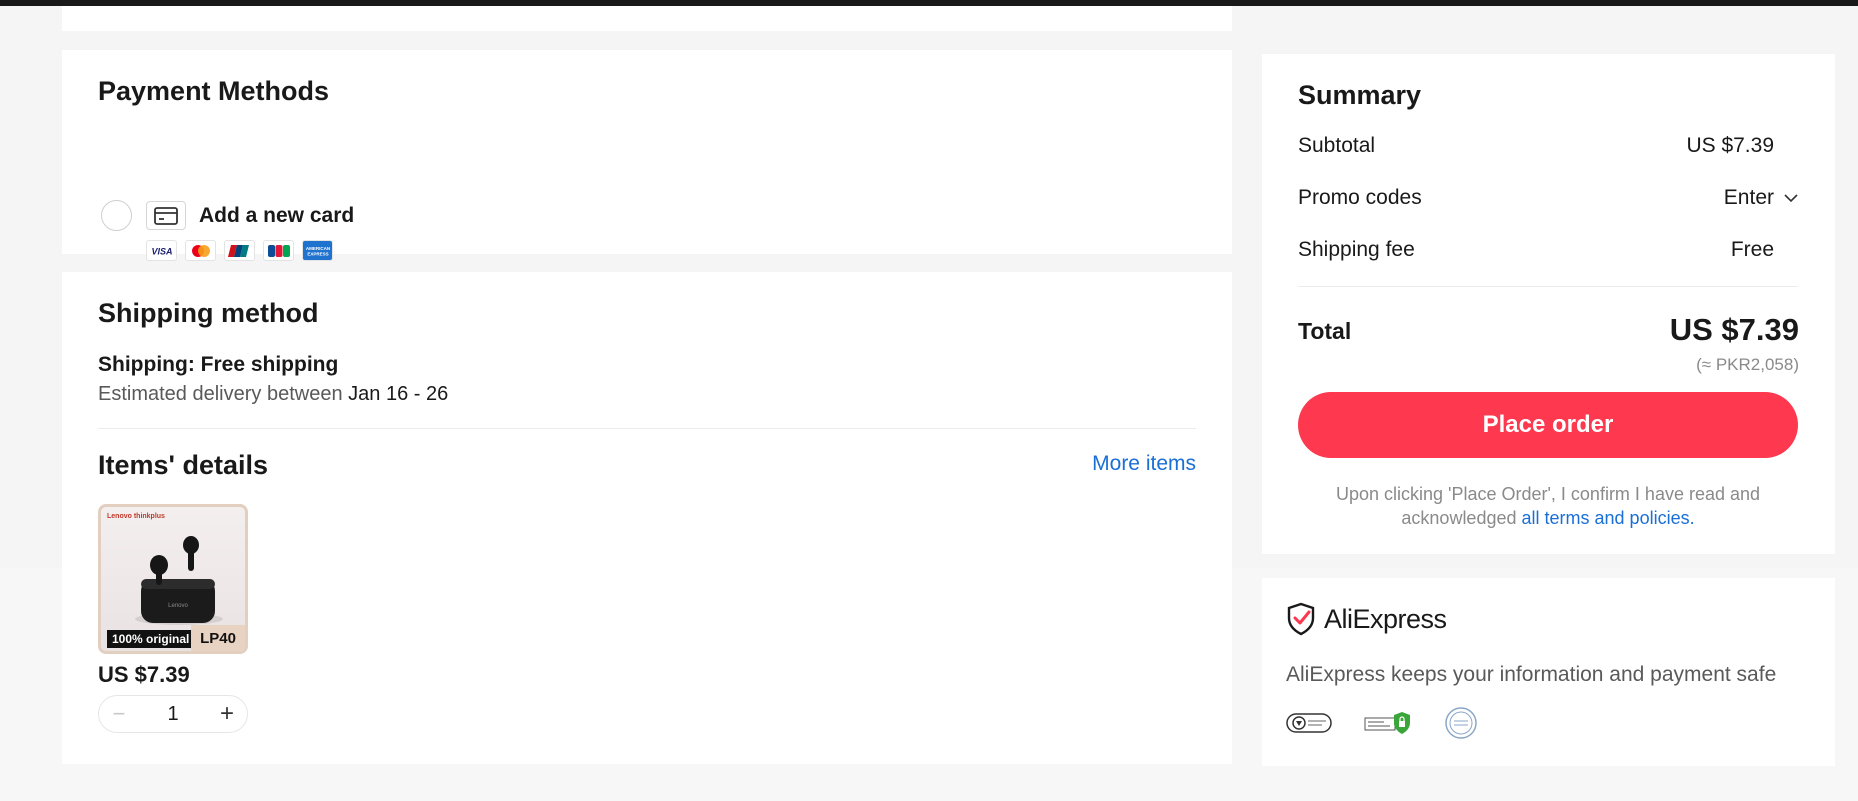 Image resolution: width=1858 pixels, height=801 pixels. I want to click on product-model: LP40, so click(218, 638).